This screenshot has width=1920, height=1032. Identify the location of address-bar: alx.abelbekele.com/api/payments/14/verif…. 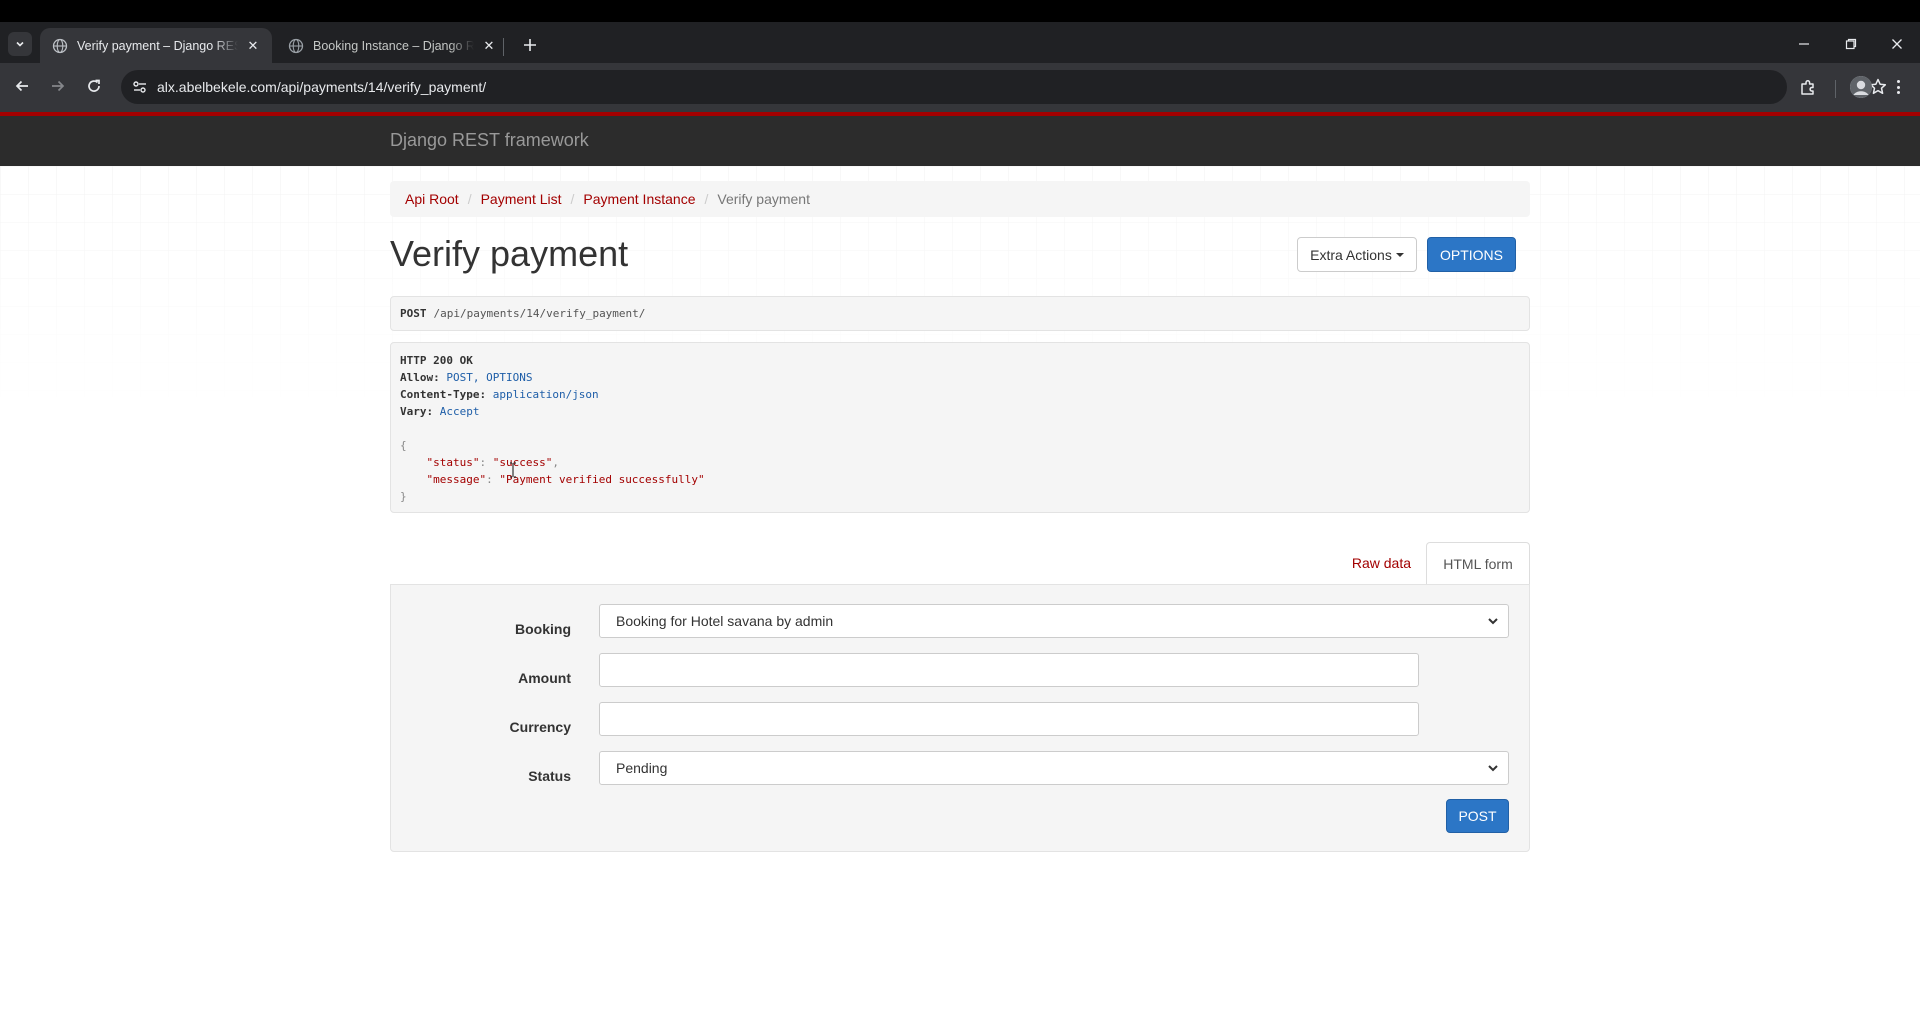
(1004, 87).